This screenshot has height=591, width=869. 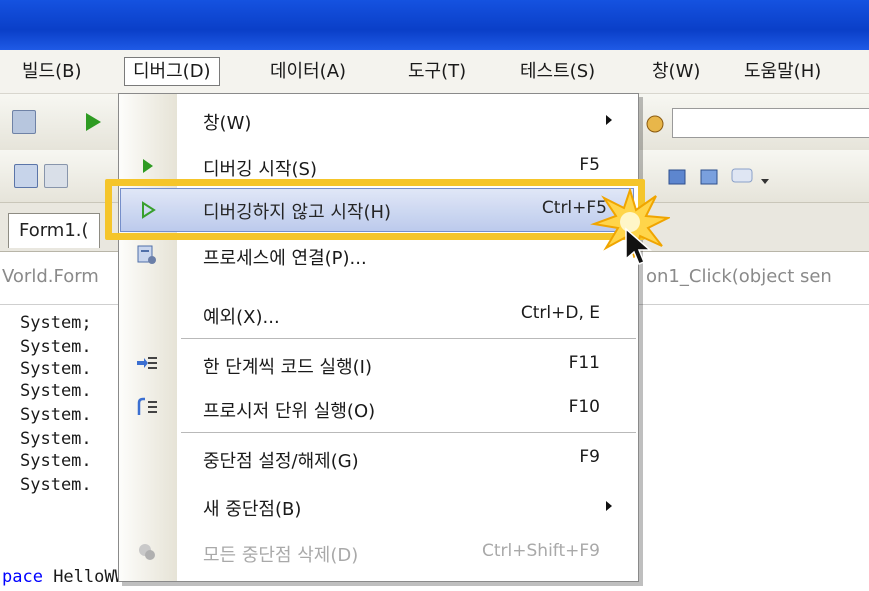 I want to click on tab-form1: Form1.(, so click(x=54, y=230).